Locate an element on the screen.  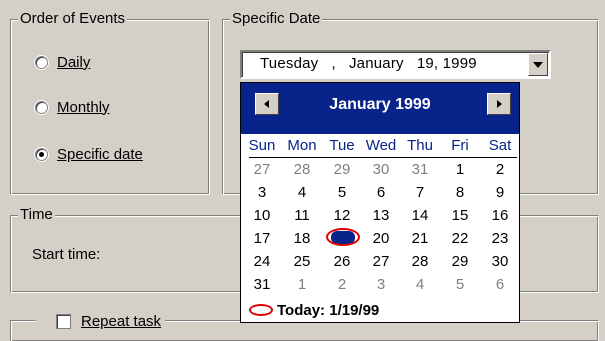
today-footer: Today: 1/19/99 is located at coordinates (314, 310).